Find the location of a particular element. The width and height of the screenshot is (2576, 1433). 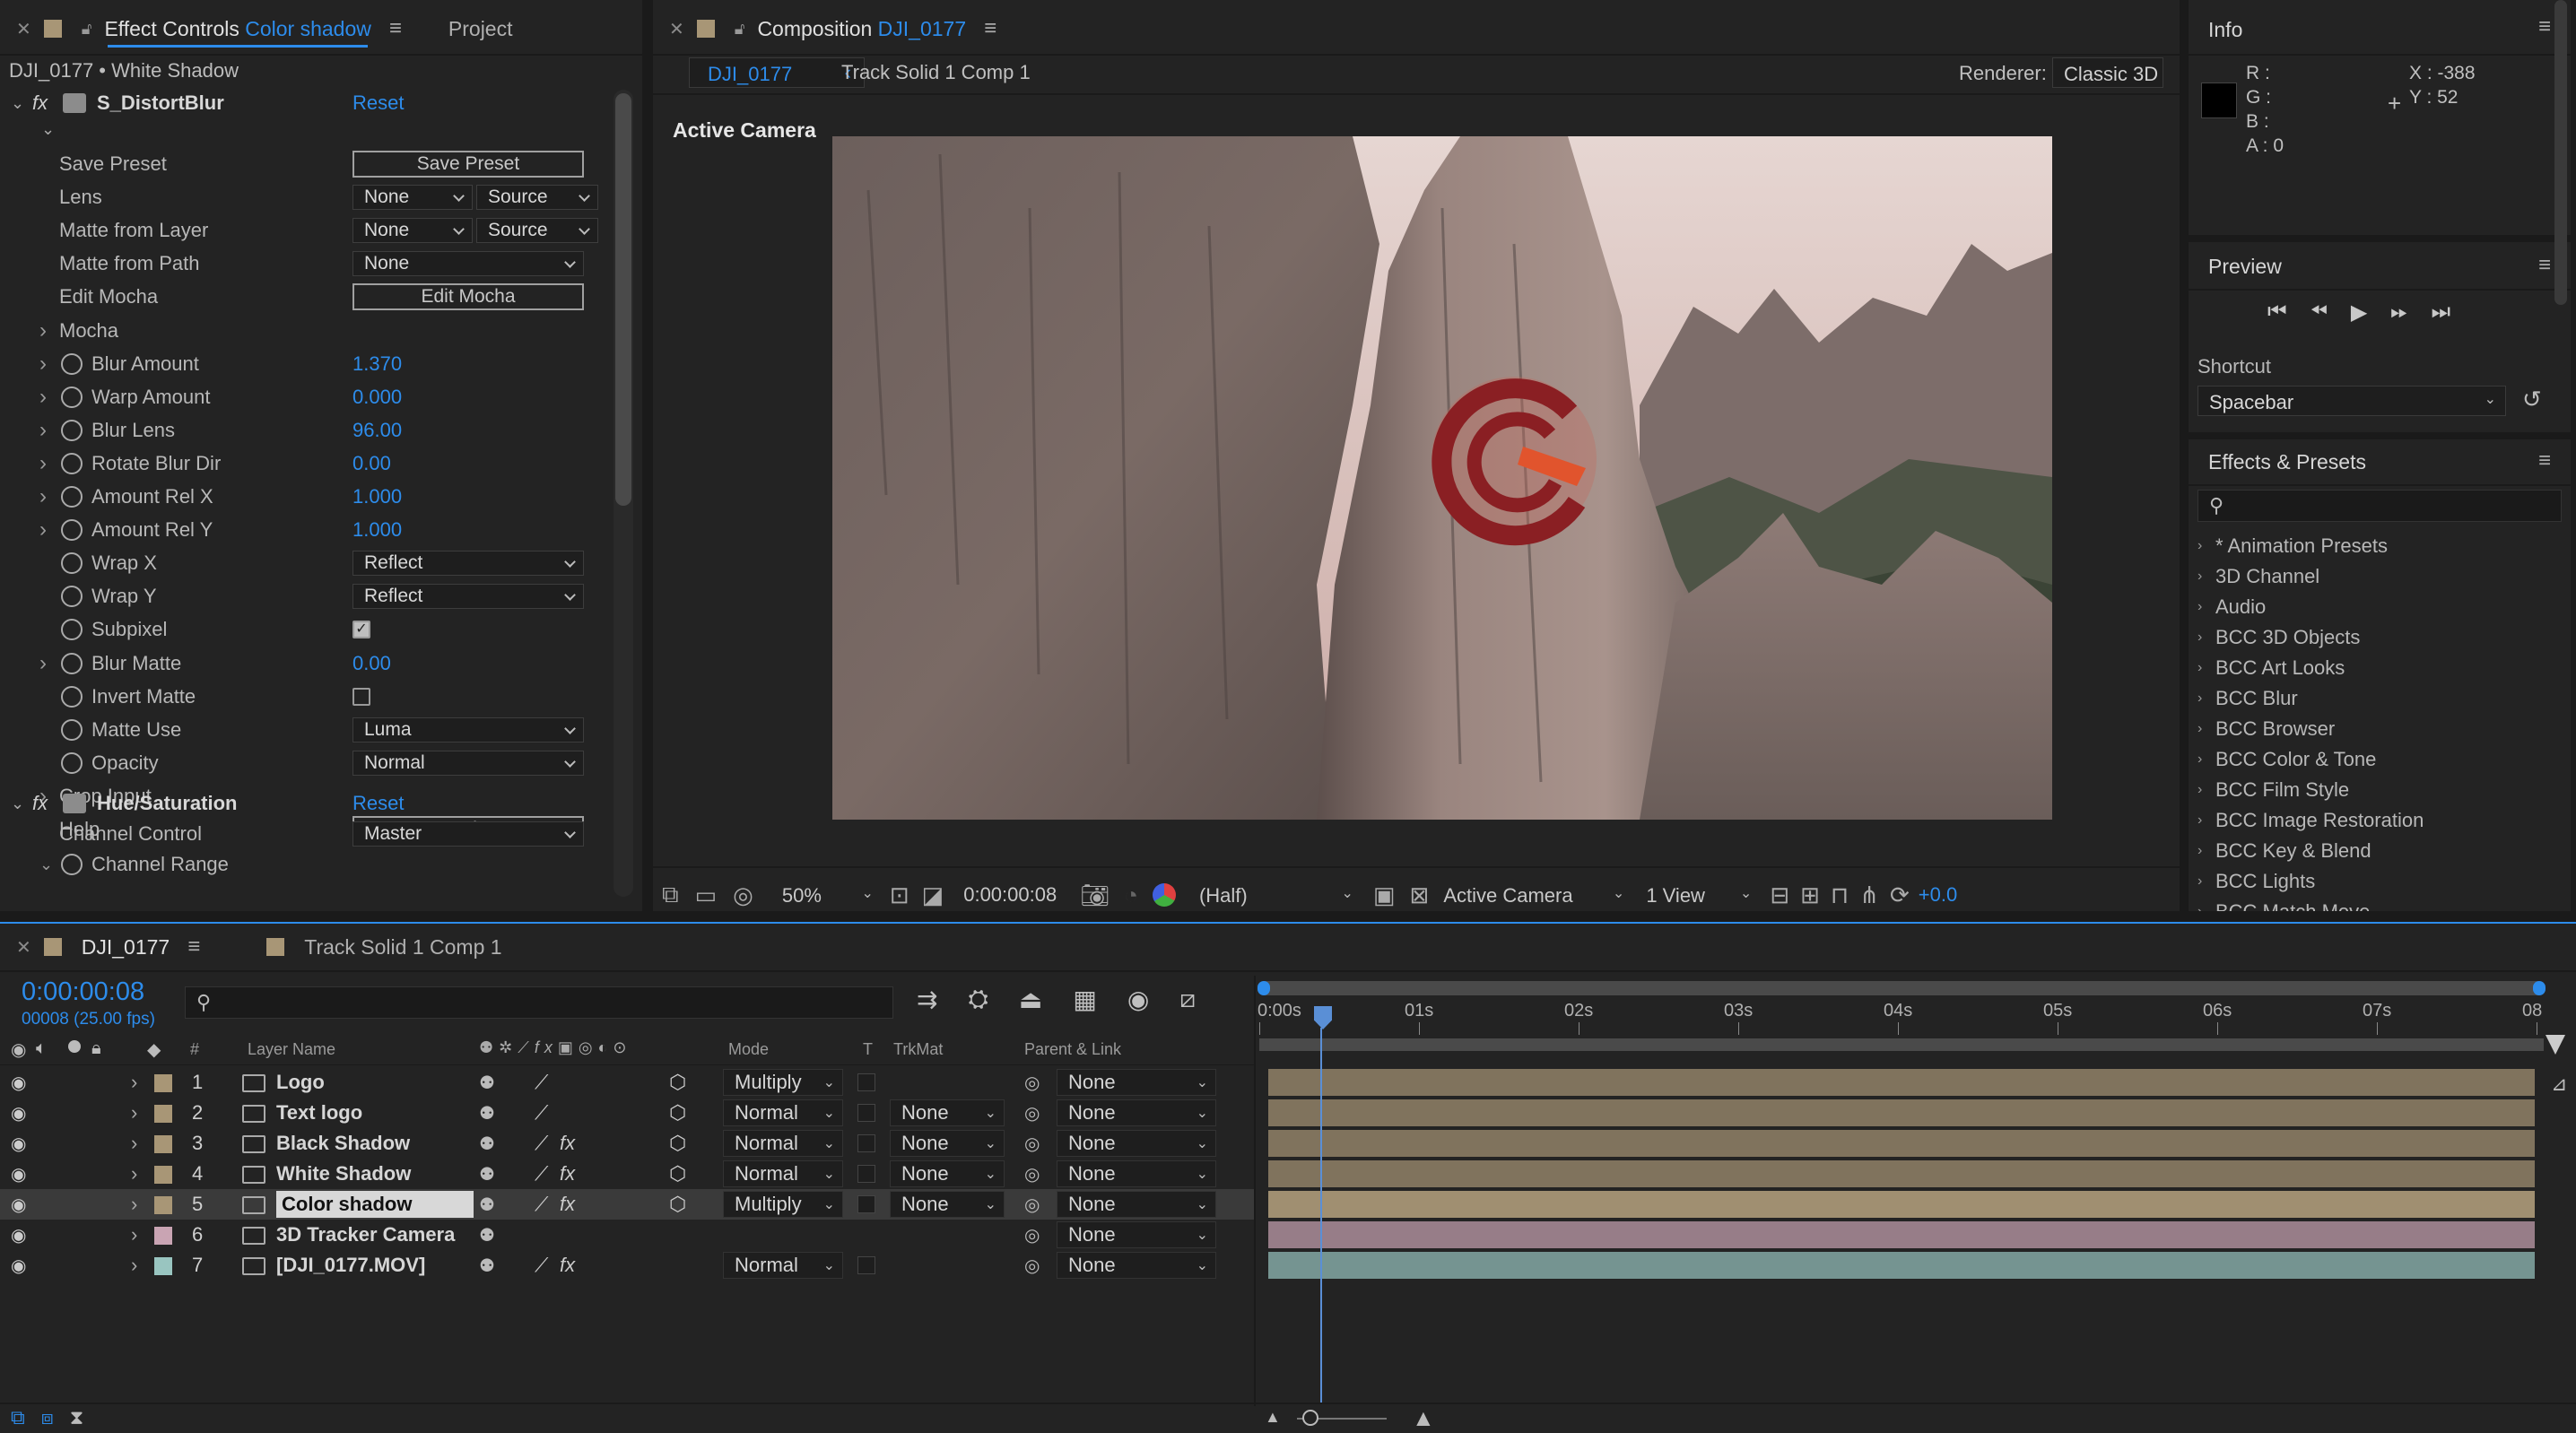

mode-dropdown: Normal ⌄ is located at coordinates (783, 1143).